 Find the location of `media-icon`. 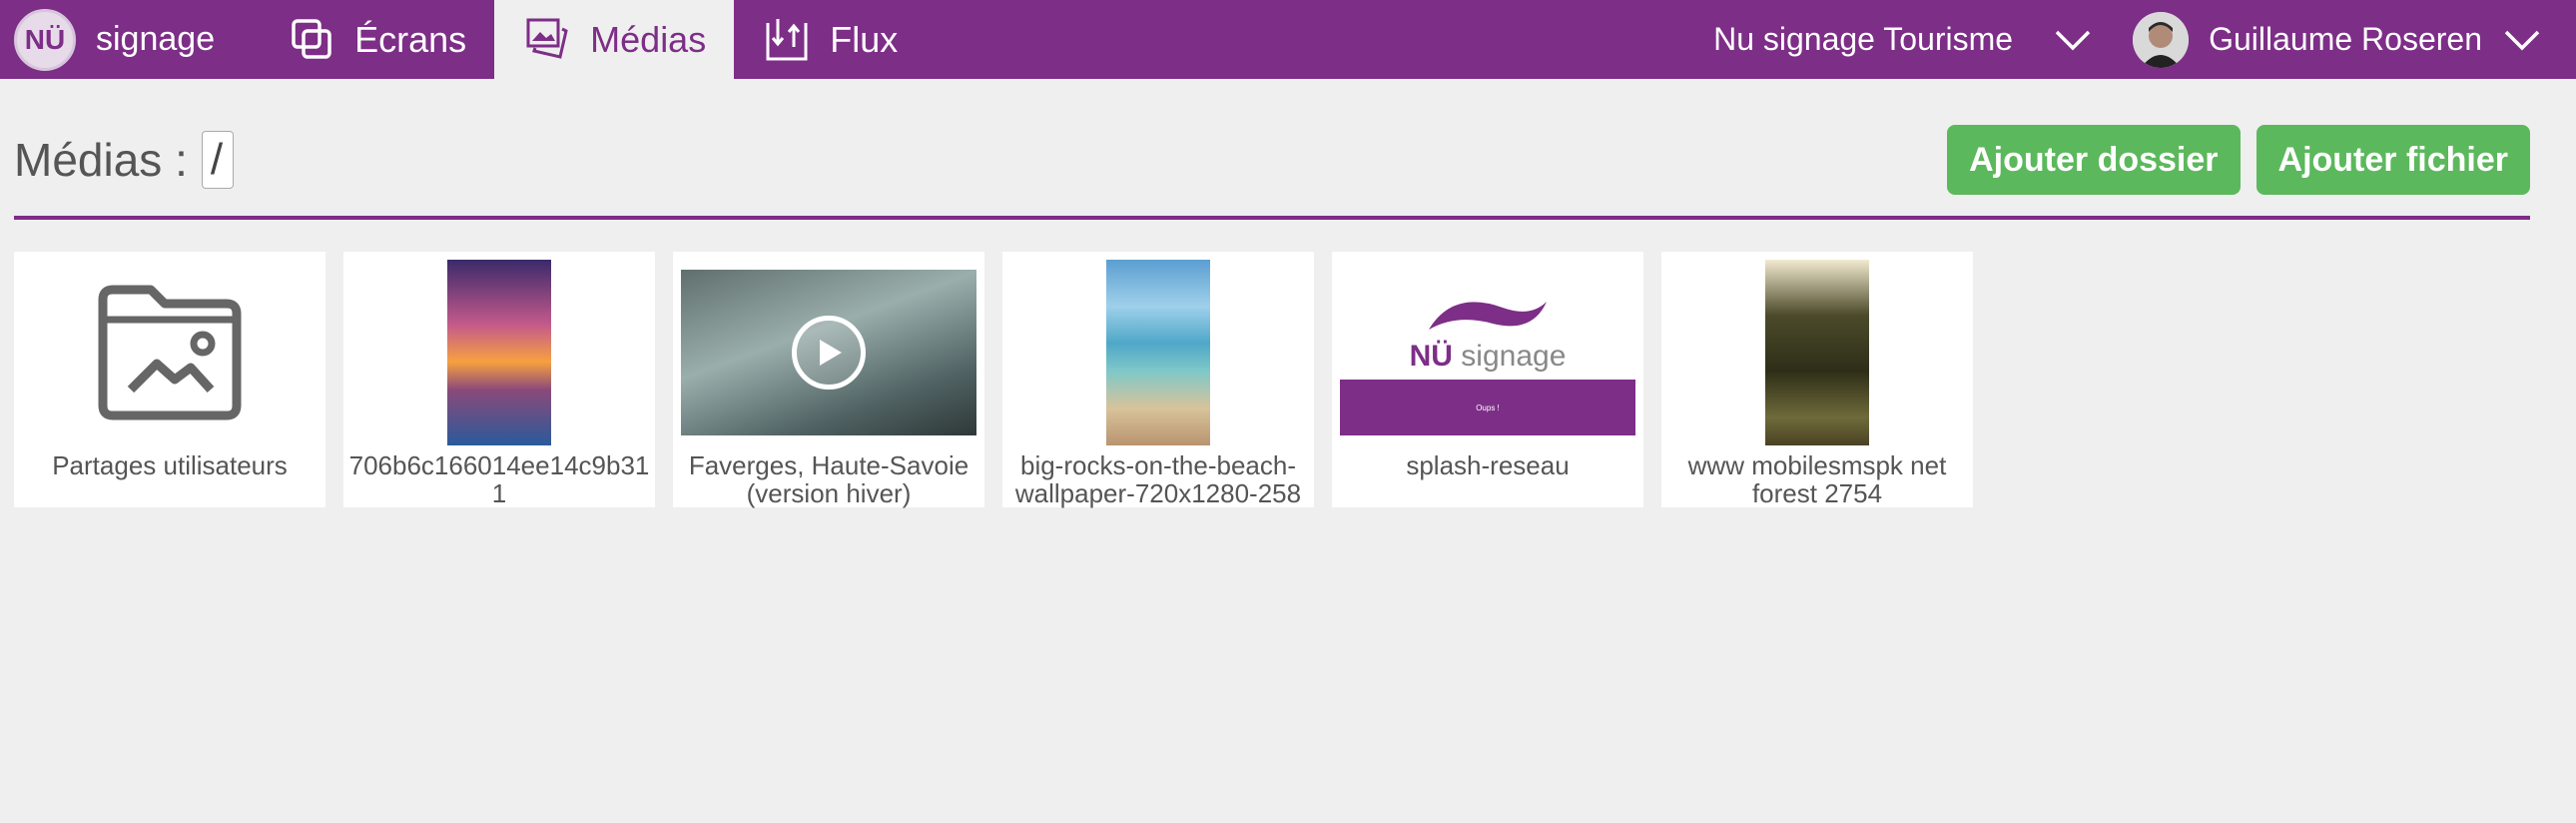

media-icon is located at coordinates (547, 38).